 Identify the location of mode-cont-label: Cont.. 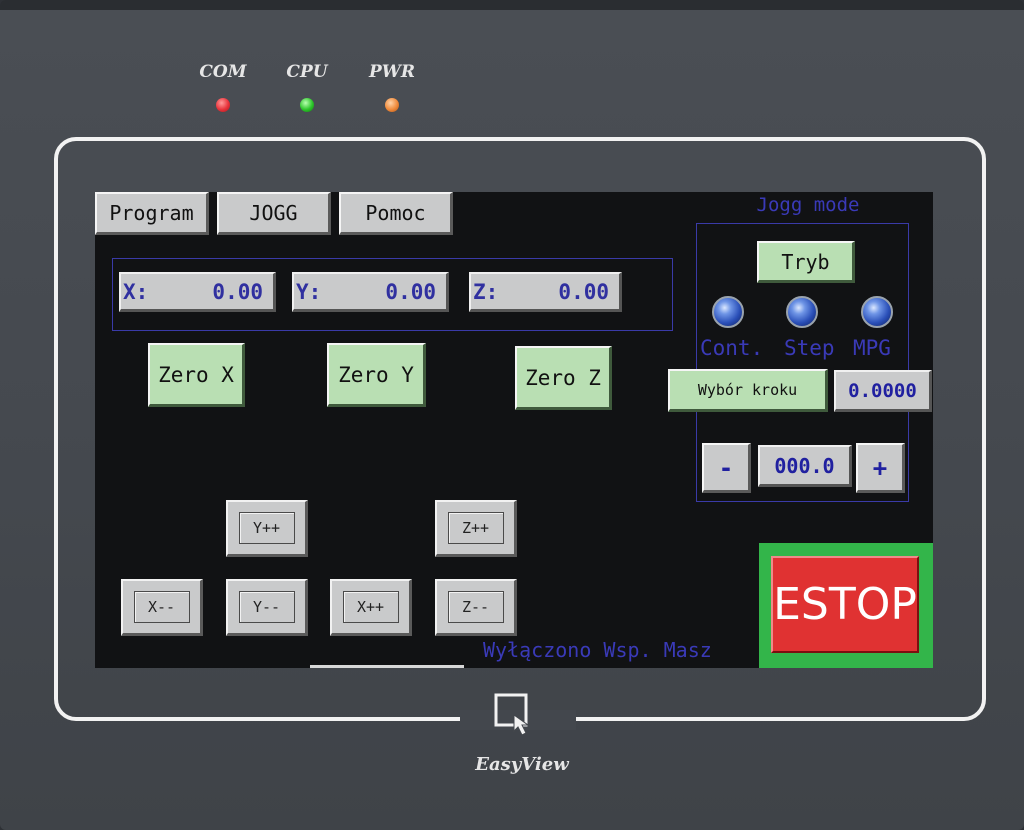
(732, 348).